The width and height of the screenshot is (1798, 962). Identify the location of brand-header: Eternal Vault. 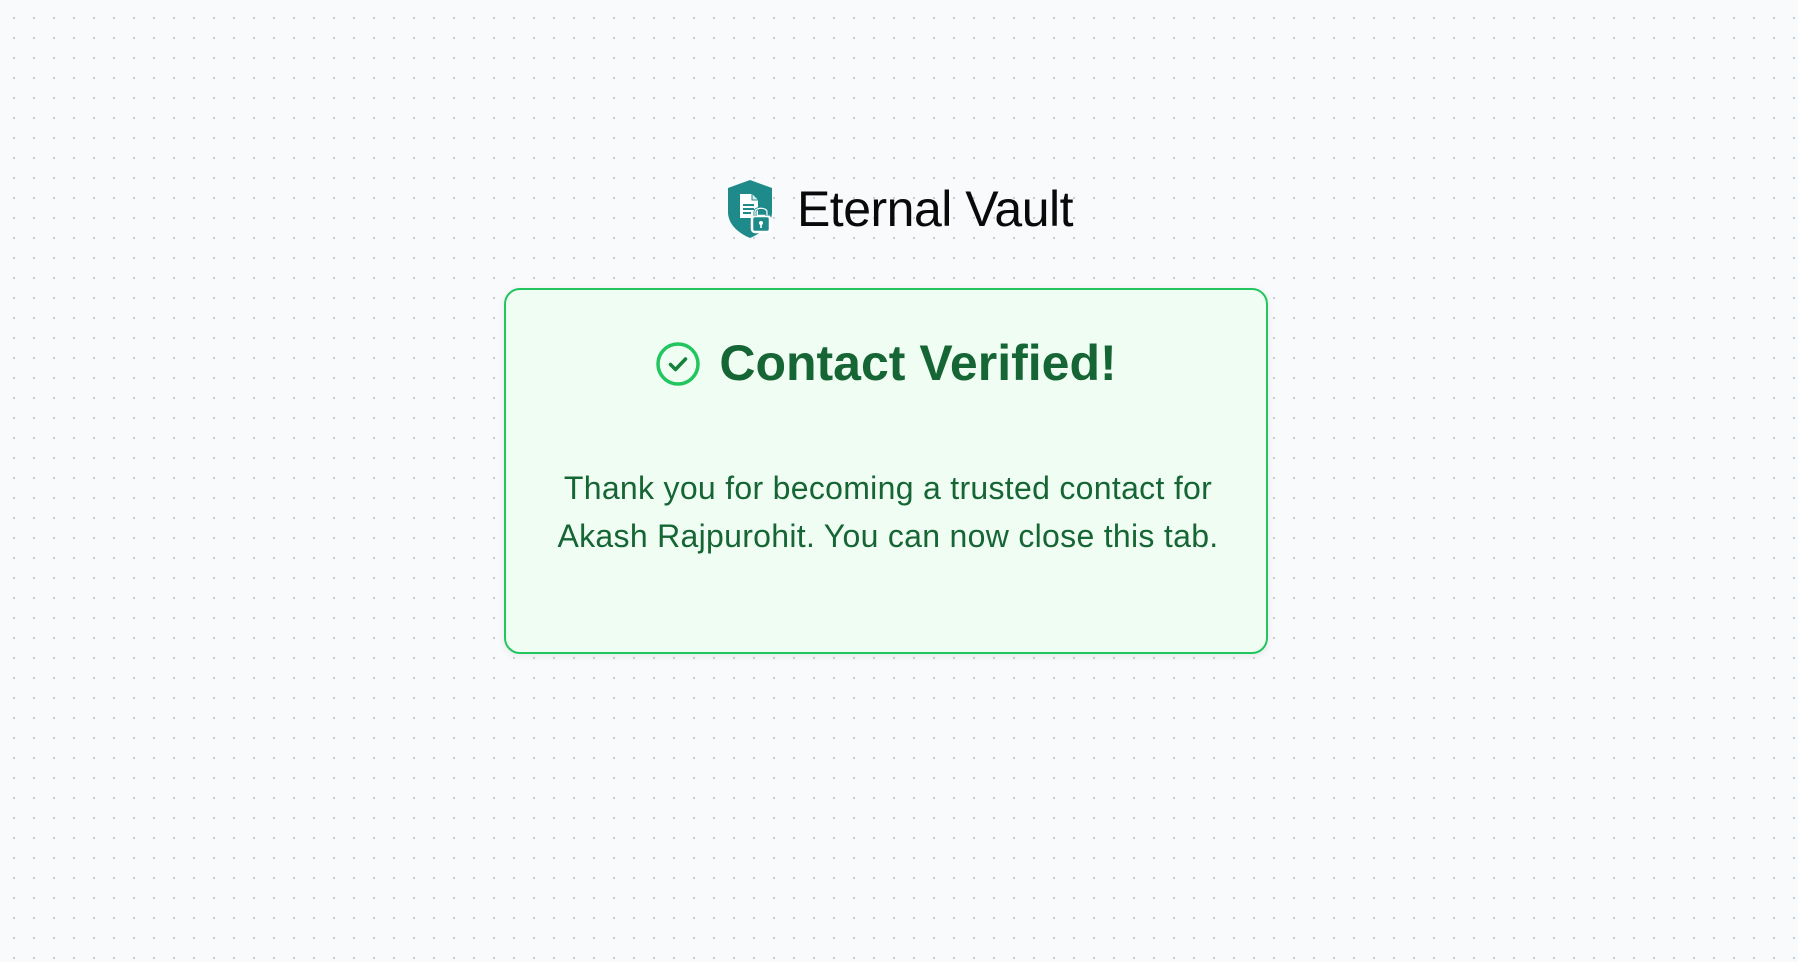
(899, 209).